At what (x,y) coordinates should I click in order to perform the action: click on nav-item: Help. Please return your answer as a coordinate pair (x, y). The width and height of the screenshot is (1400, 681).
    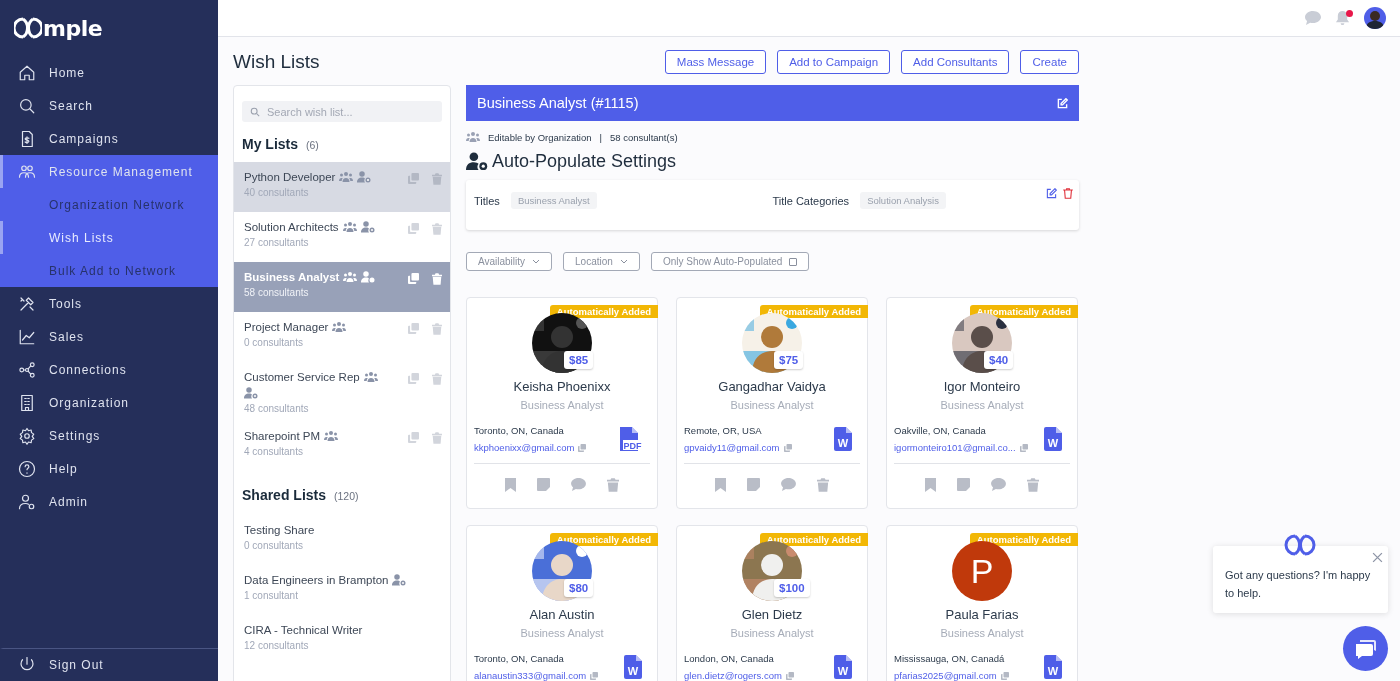
    Looking at the image, I should click on (109, 468).